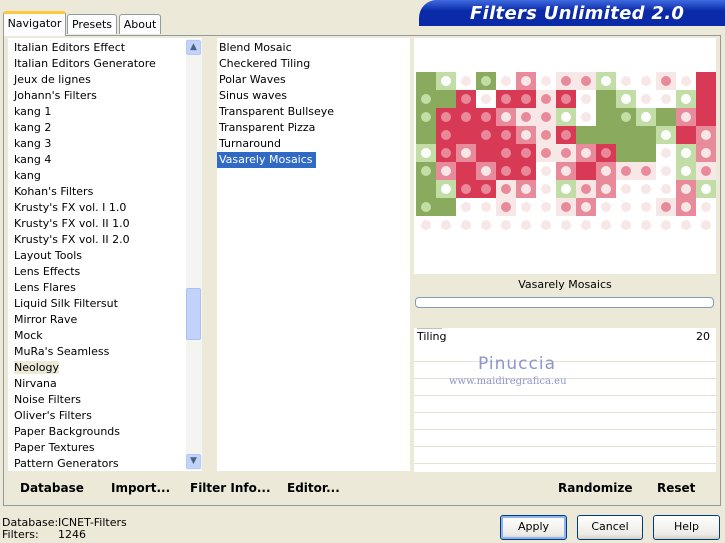 The width and height of the screenshot is (725, 543). I want to click on help-button: Help, so click(686, 527).